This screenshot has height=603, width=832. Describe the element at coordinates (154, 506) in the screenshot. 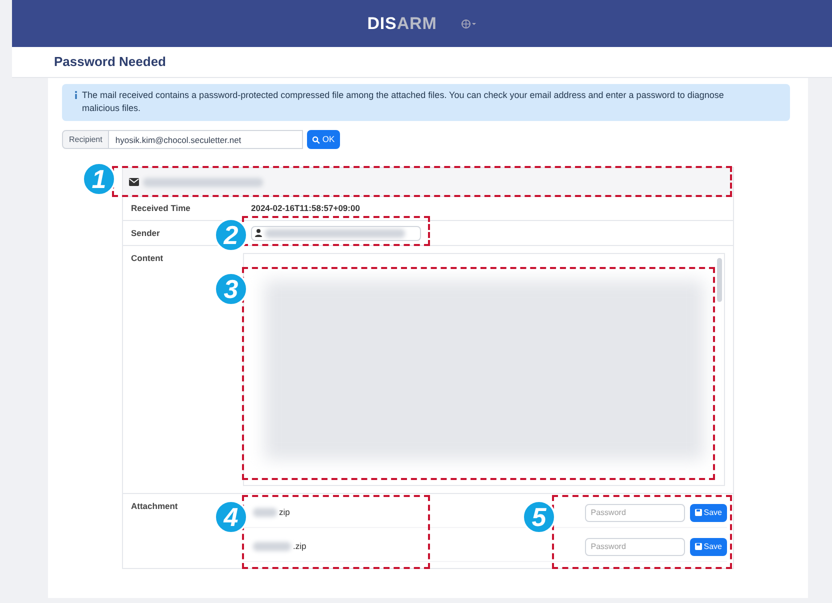

I see `attachment-label: Attachment` at that location.